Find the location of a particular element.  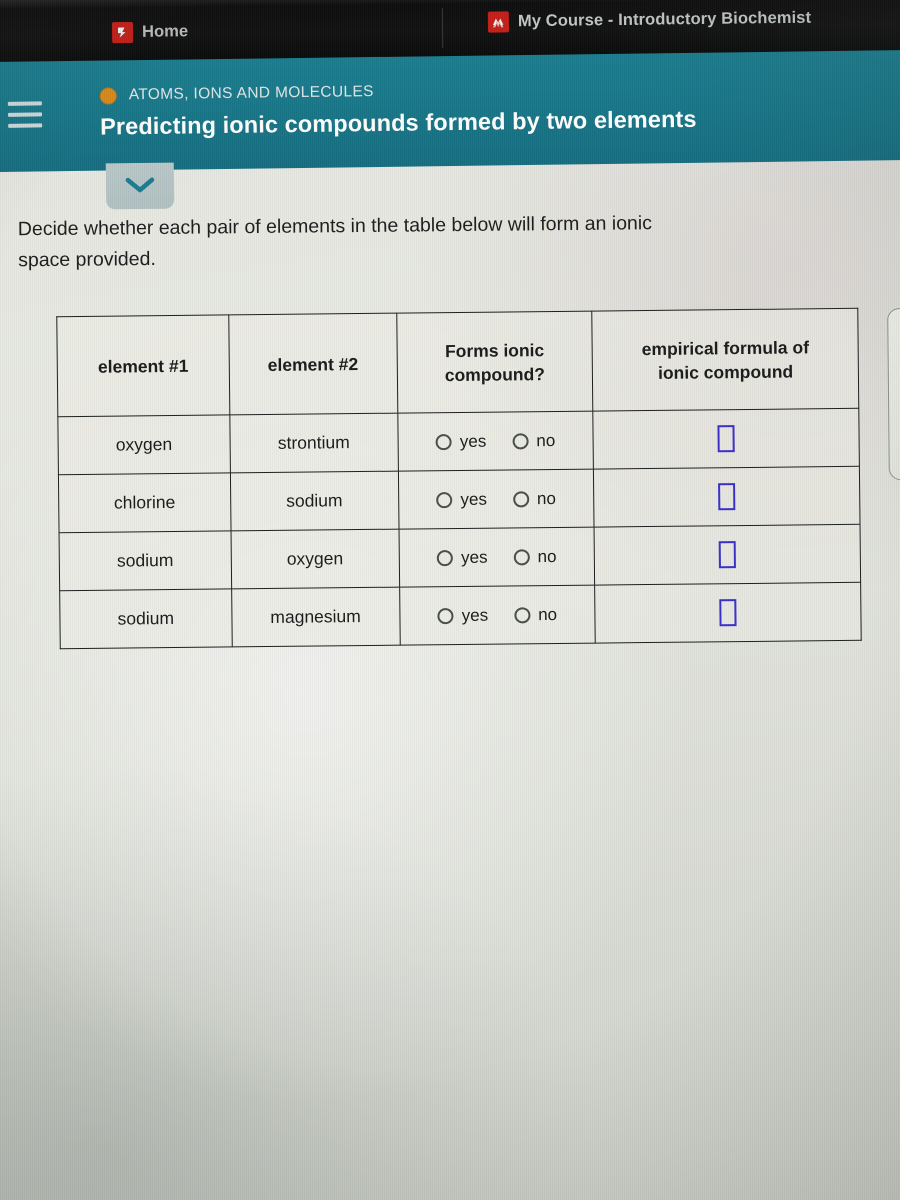

cell-element-1: oxygen is located at coordinates (144, 444).